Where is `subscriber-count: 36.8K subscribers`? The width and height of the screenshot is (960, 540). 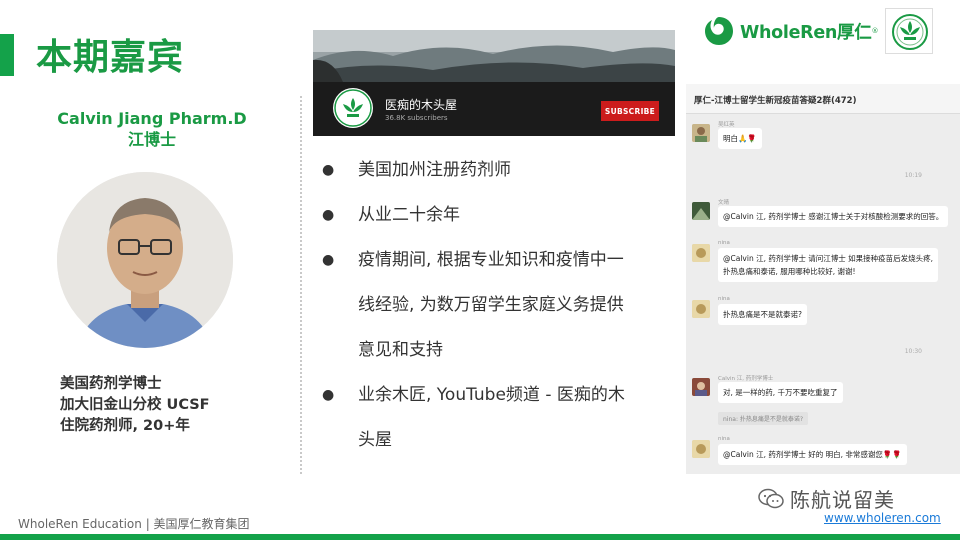
subscriber-count: 36.8K subscribers is located at coordinates (416, 118).